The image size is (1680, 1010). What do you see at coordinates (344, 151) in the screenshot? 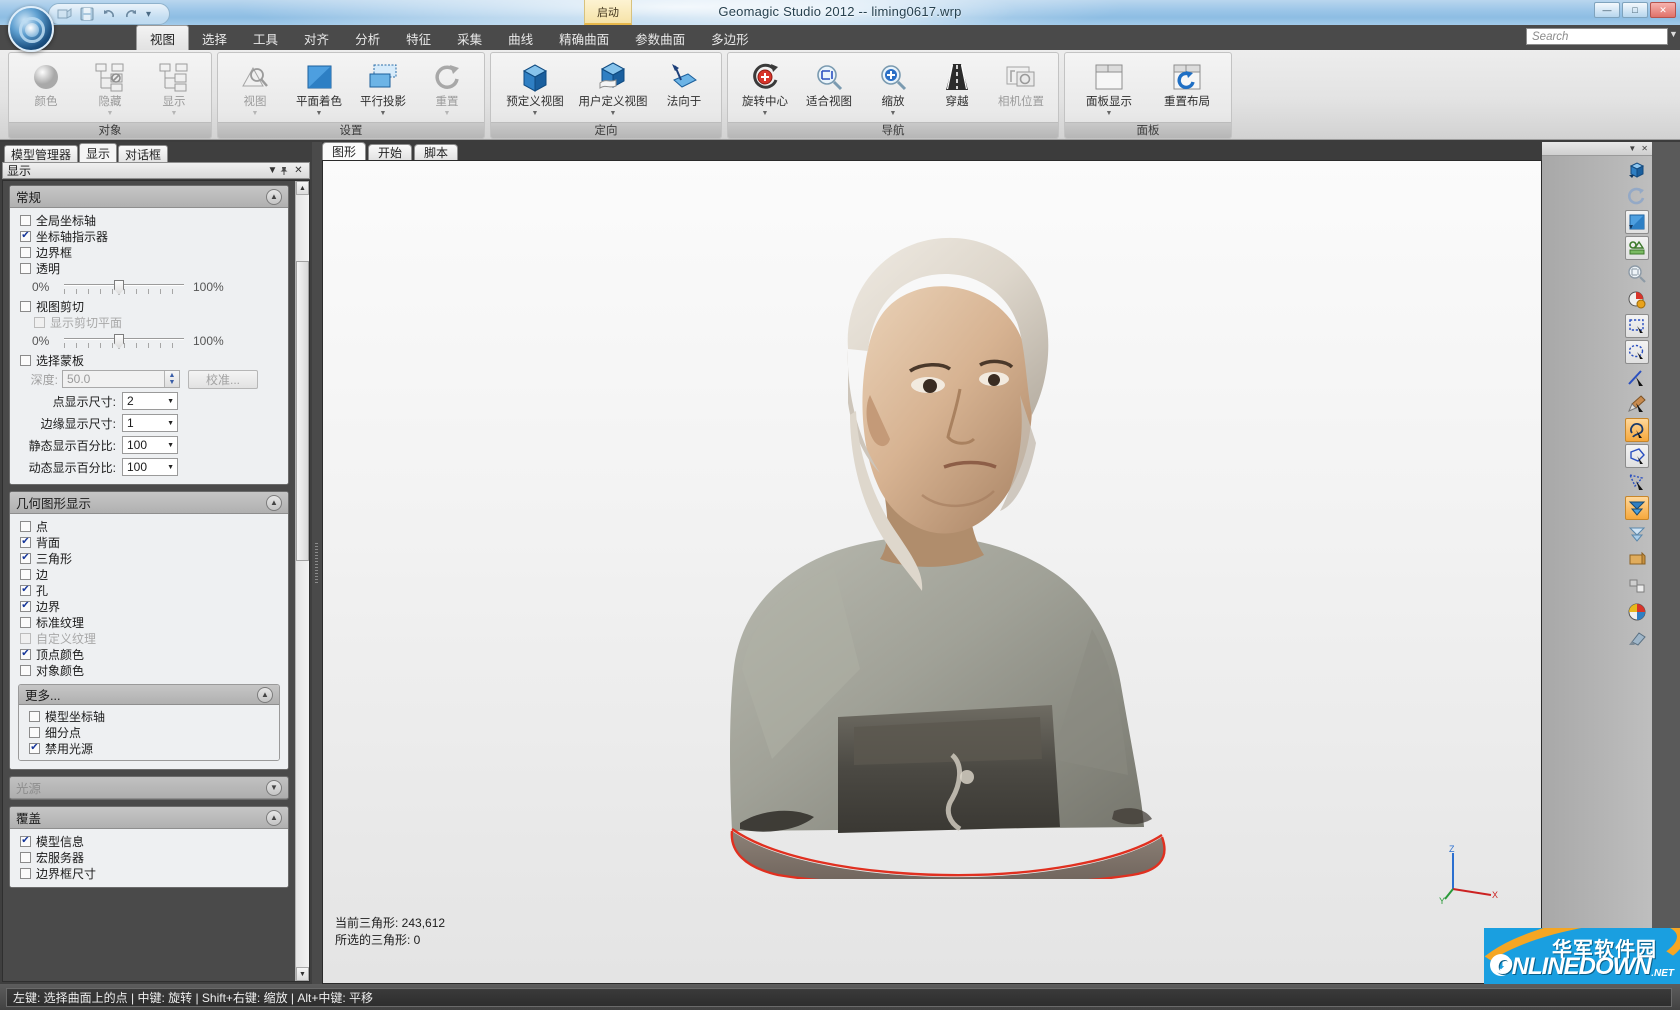
I see `viewport-tab-graphics: 图形` at bounding box center [344, 151].